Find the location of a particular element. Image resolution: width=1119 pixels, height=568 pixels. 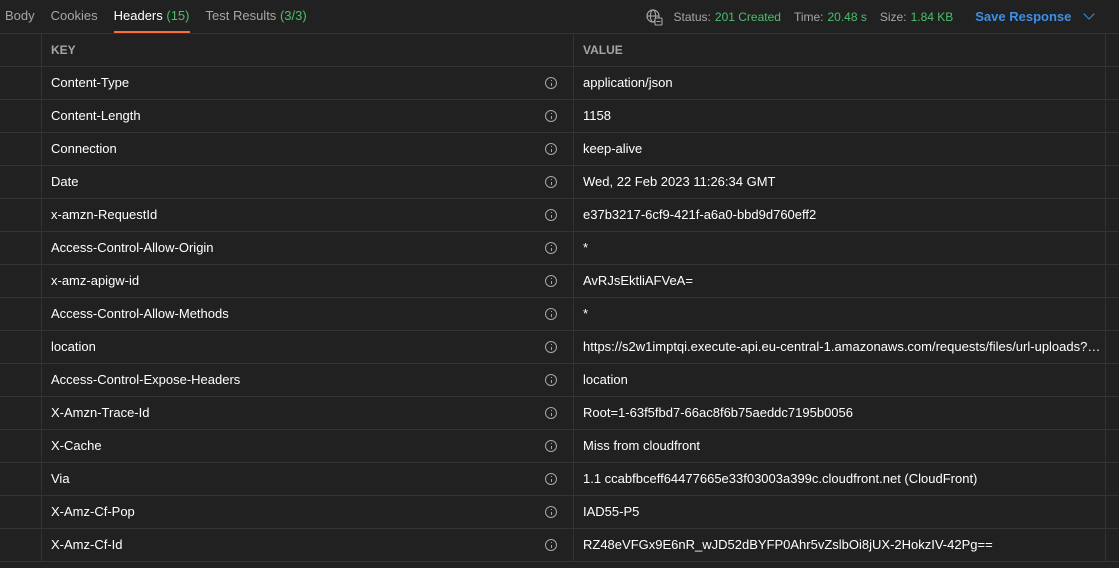

header-value: keep-alive is located at coordinates (842, 149).